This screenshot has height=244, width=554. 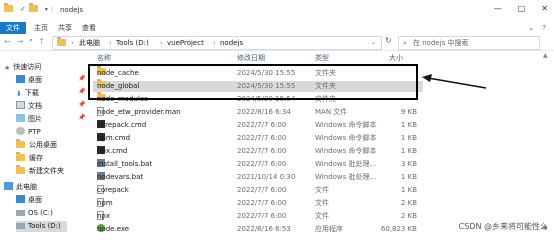 I want to click on sidebar-item-cache: 缓存, so click(x=29, y=158).